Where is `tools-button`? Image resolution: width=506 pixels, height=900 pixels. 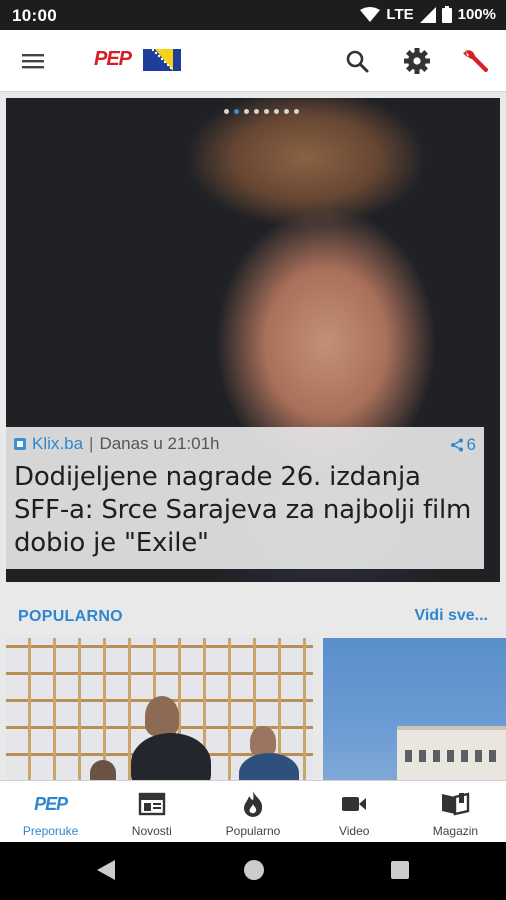
tools-button is located at coordinates (476, 61).